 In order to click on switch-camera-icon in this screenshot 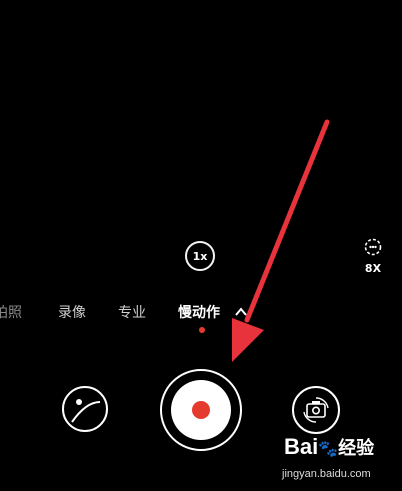, I will do `click(316, 410)`.